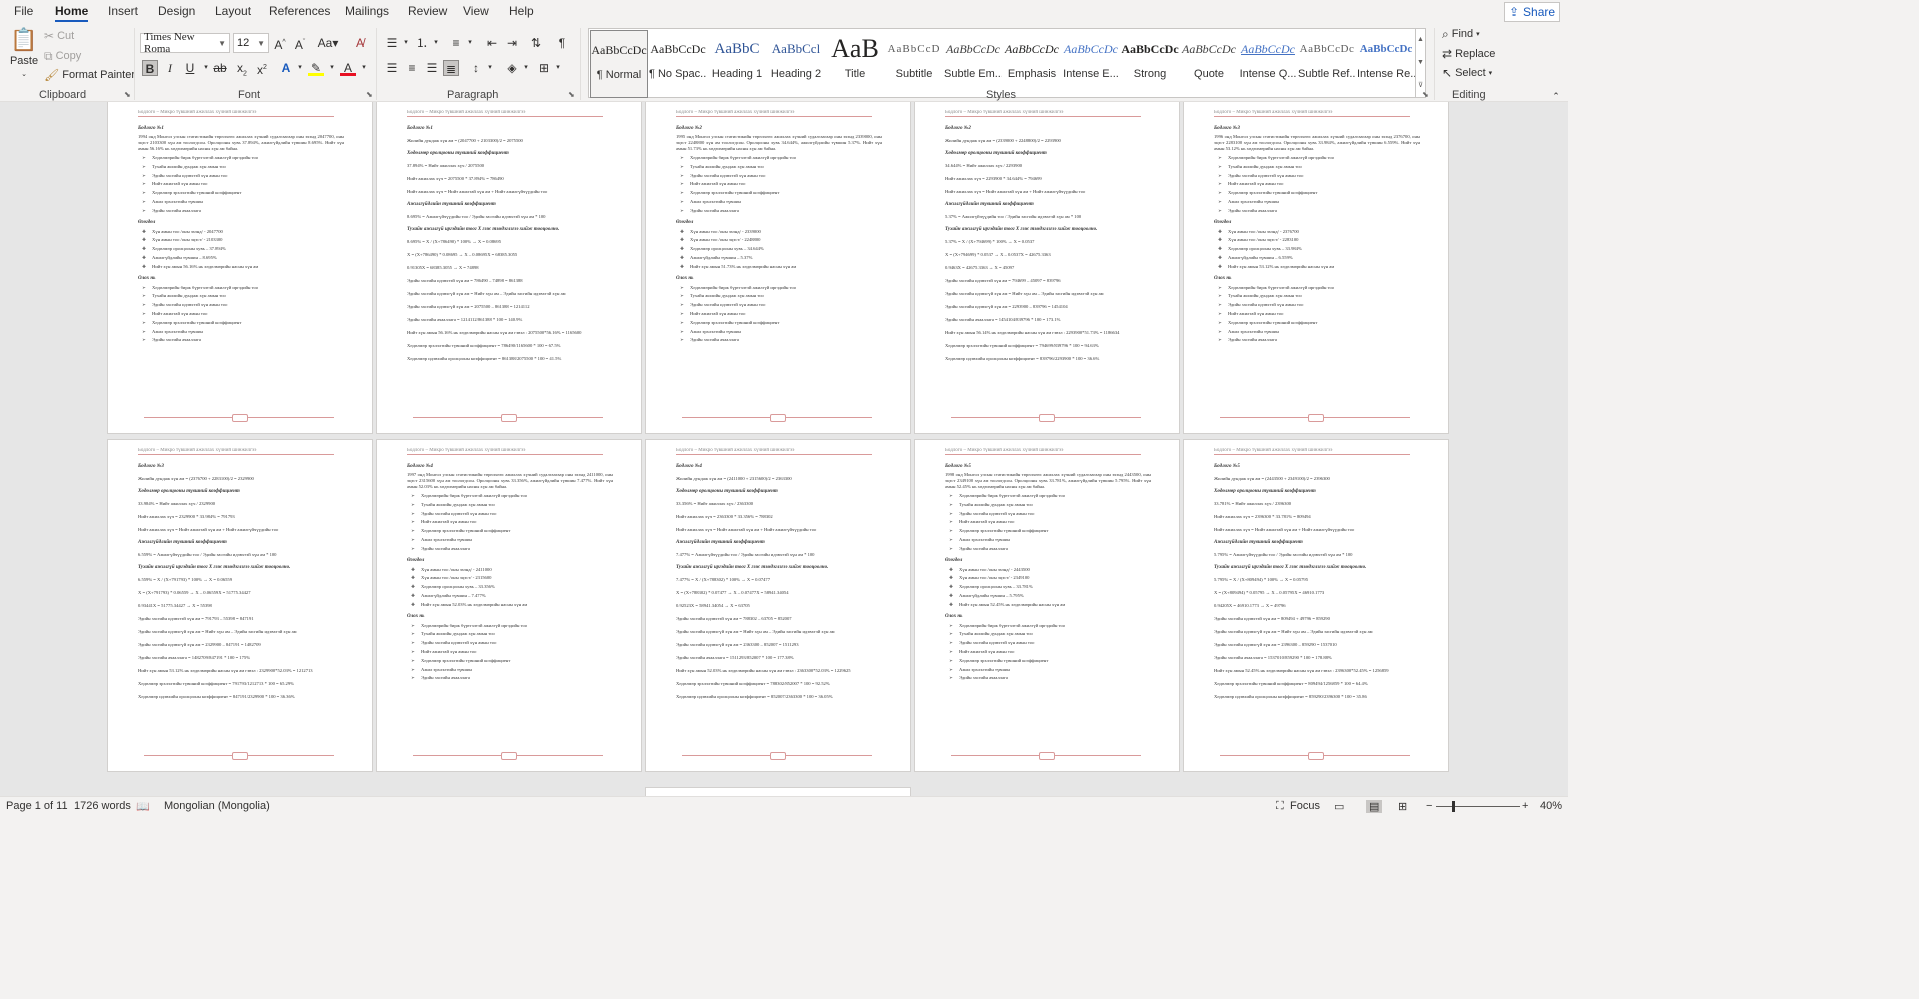 The width and height of the screenshot is (1919, 999). What do you see at coordinates (392, 68) in the screenshot?
I see `align-left-icon: ☰` at bounding box center [392, 68].